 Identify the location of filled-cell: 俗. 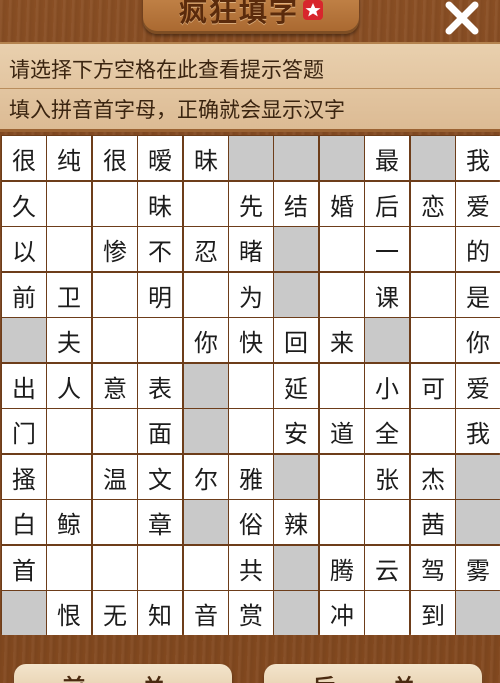
(251, 522).